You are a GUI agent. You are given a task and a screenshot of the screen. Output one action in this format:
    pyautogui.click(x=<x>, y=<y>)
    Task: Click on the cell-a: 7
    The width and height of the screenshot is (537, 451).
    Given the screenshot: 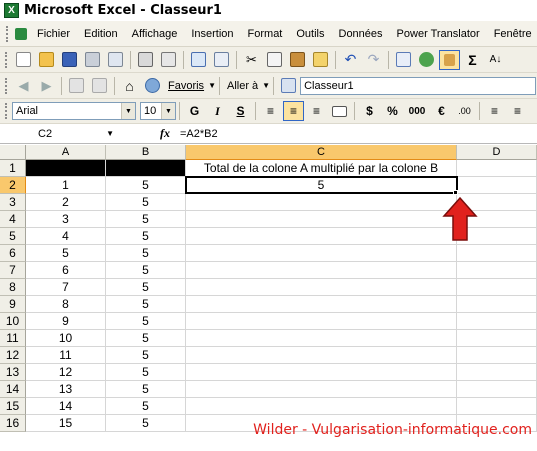 What is the action you would take?
    pyautogui.click(x=66, y=287)
    